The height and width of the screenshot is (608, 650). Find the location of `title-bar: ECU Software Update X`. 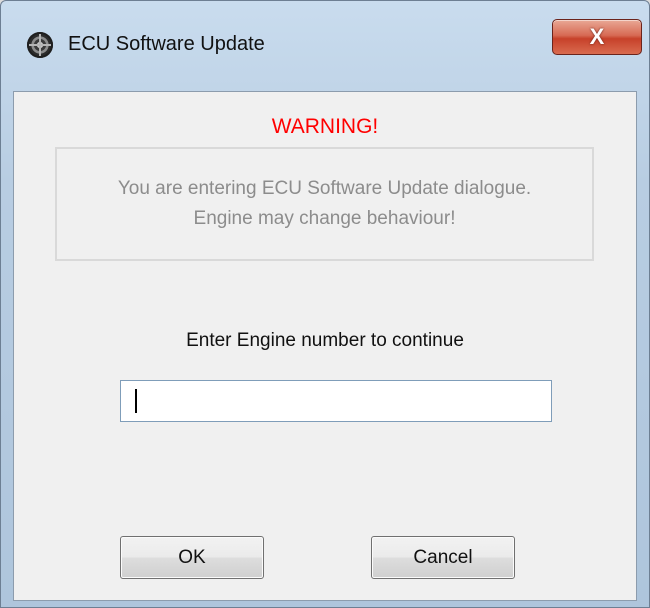

title-bar: ECU Software Update X is located at coordinates (325, 45).